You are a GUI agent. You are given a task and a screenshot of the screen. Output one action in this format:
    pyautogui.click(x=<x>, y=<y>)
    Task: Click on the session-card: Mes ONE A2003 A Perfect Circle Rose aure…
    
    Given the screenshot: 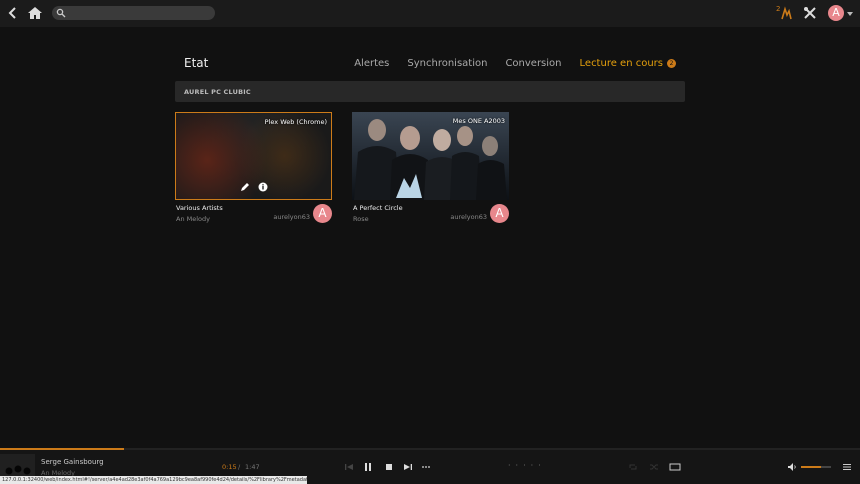 What is the action you would take?
    pyautogui.click(x=430, y=167)
    